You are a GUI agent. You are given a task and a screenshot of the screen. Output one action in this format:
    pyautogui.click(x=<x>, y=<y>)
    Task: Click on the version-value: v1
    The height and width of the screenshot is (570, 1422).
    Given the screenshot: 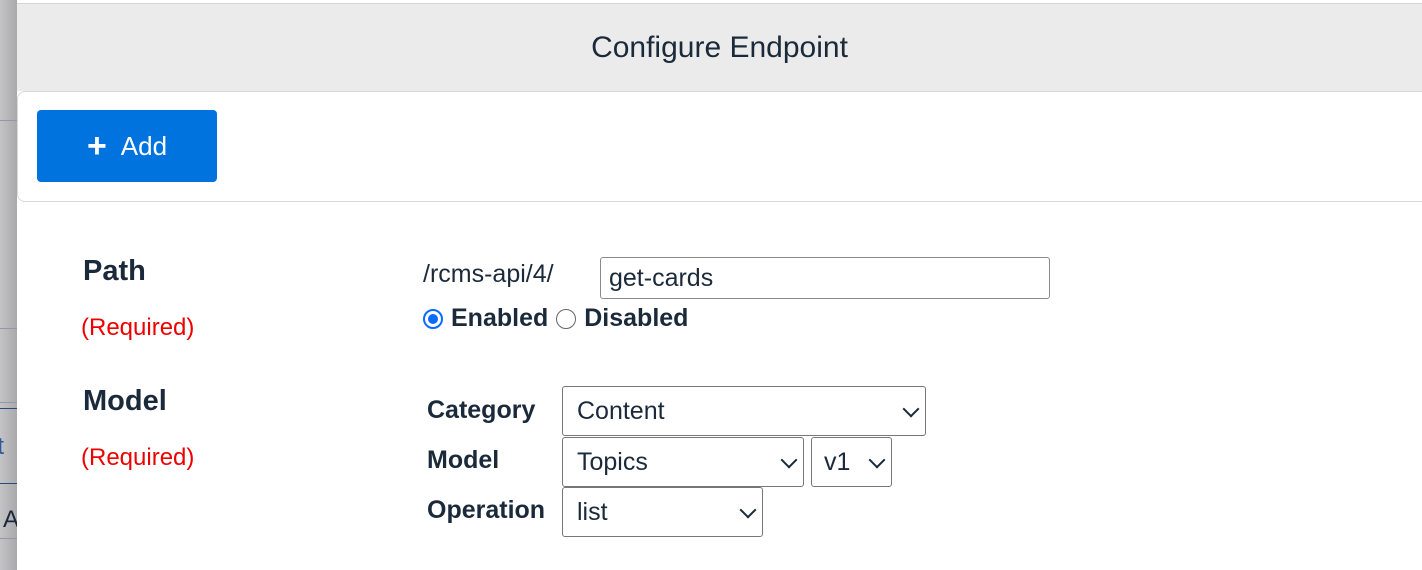 What is the action you would take?
    pyautogui.click(x=837, y=461)
    